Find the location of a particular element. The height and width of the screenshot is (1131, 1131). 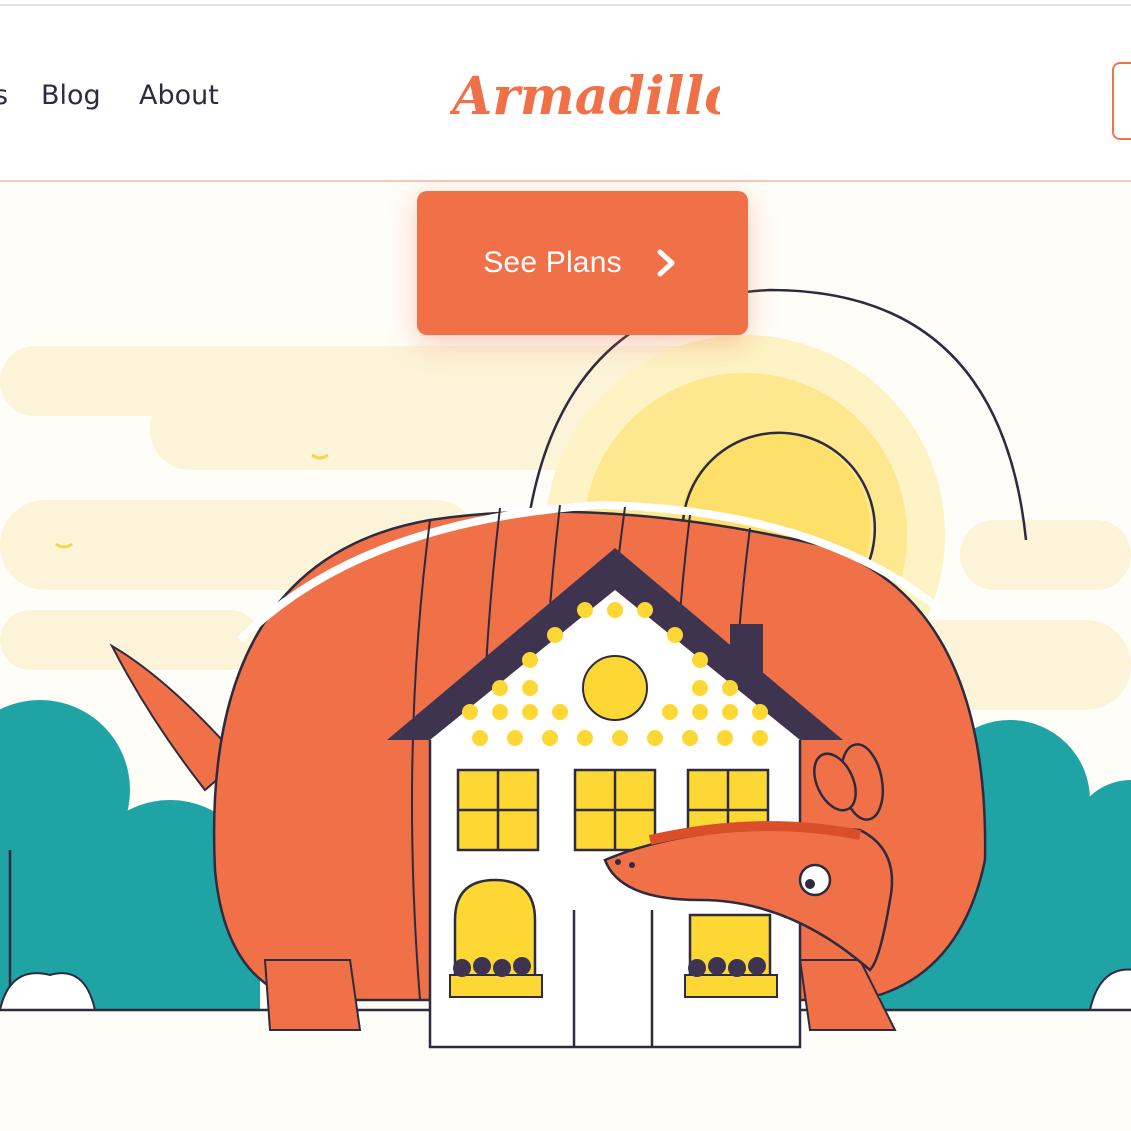

logo-text: Armadillo is located at coordinates (585, 96).